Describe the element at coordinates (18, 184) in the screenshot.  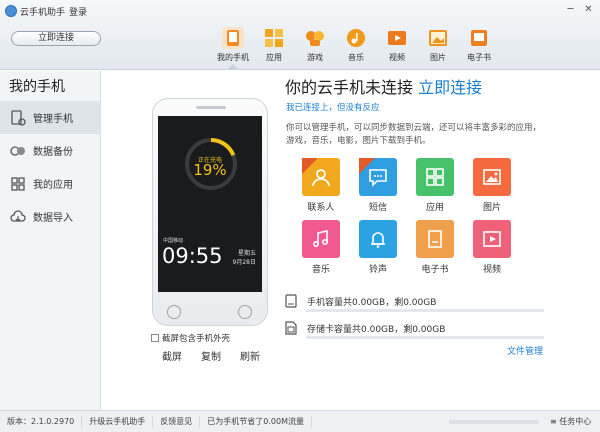
I see `my-apps-icon` at that location.